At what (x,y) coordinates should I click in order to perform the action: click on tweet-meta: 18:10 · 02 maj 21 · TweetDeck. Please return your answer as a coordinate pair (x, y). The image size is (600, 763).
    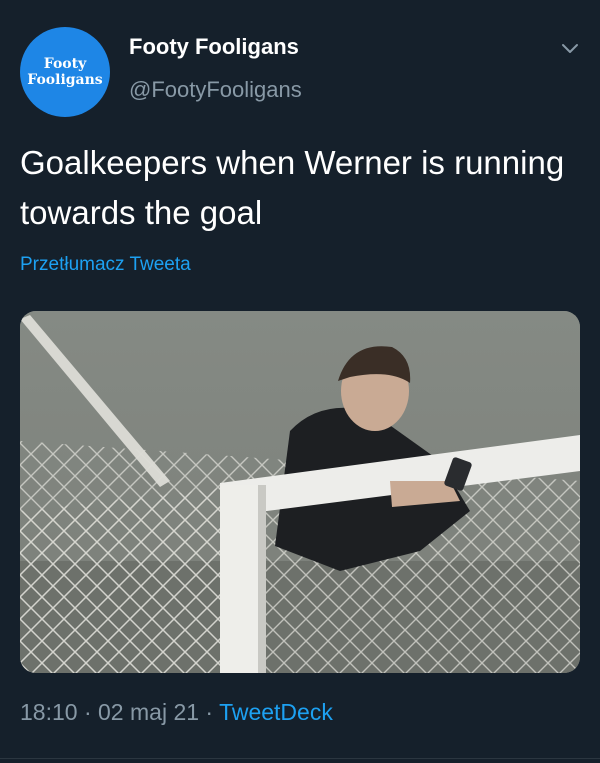
    Looking at the image, I should click on (176, 712).